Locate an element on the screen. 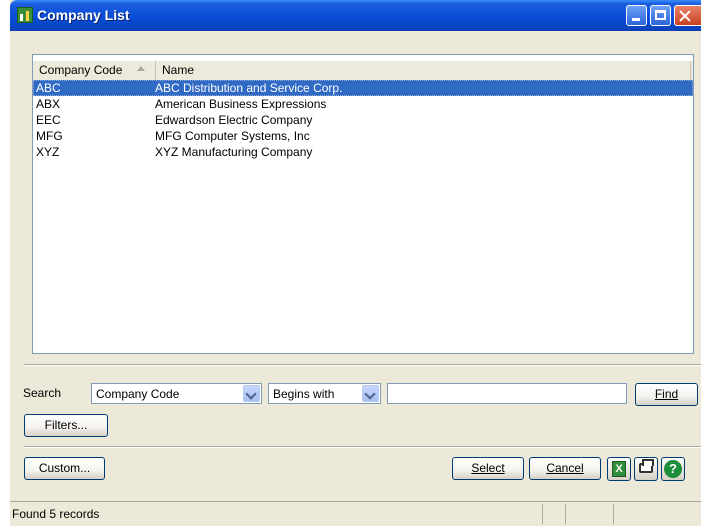 This screenshot has height=526, width=701. select-button: Select is located at coordinates (488, 468).